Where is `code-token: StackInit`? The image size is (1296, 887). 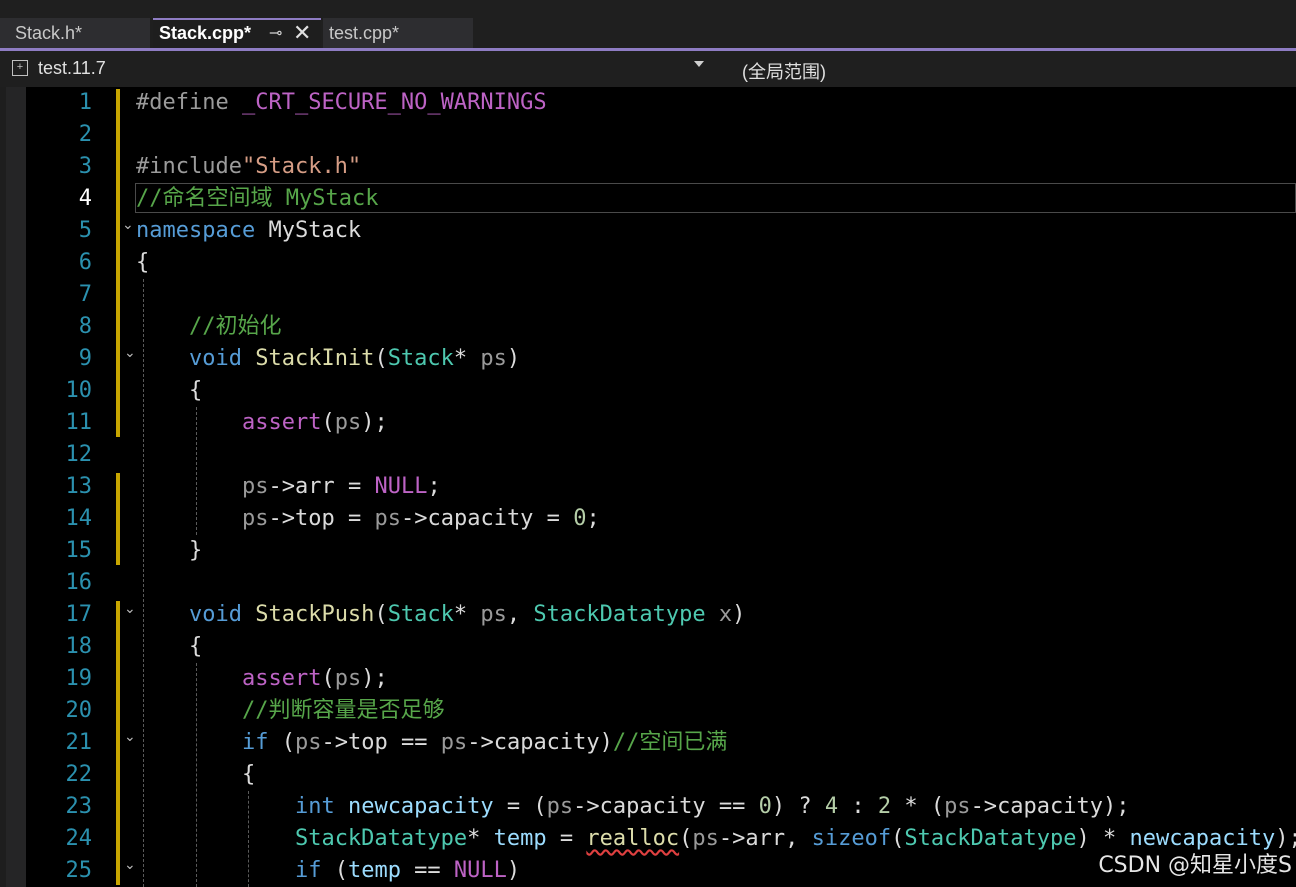
code-token: StackInit is located at coordinates (315, 358).